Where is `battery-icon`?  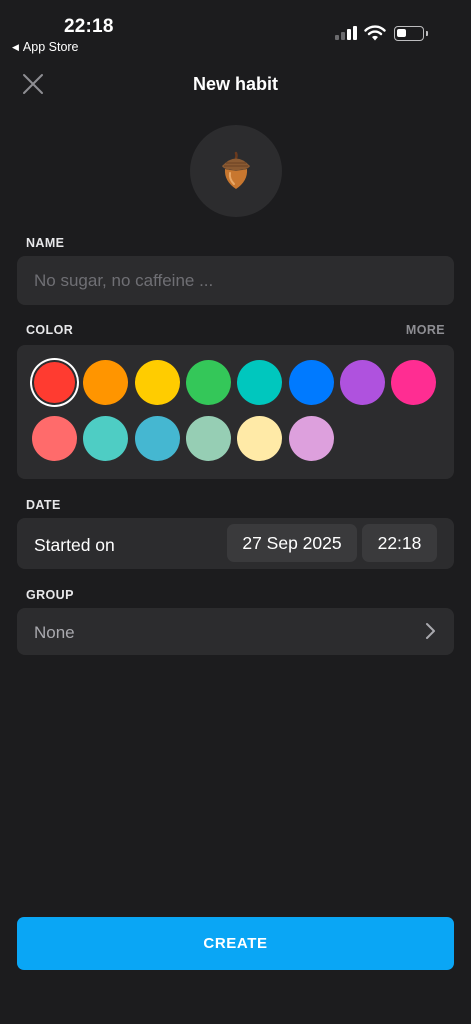 battery-icon is located at coordinates (411, 33).